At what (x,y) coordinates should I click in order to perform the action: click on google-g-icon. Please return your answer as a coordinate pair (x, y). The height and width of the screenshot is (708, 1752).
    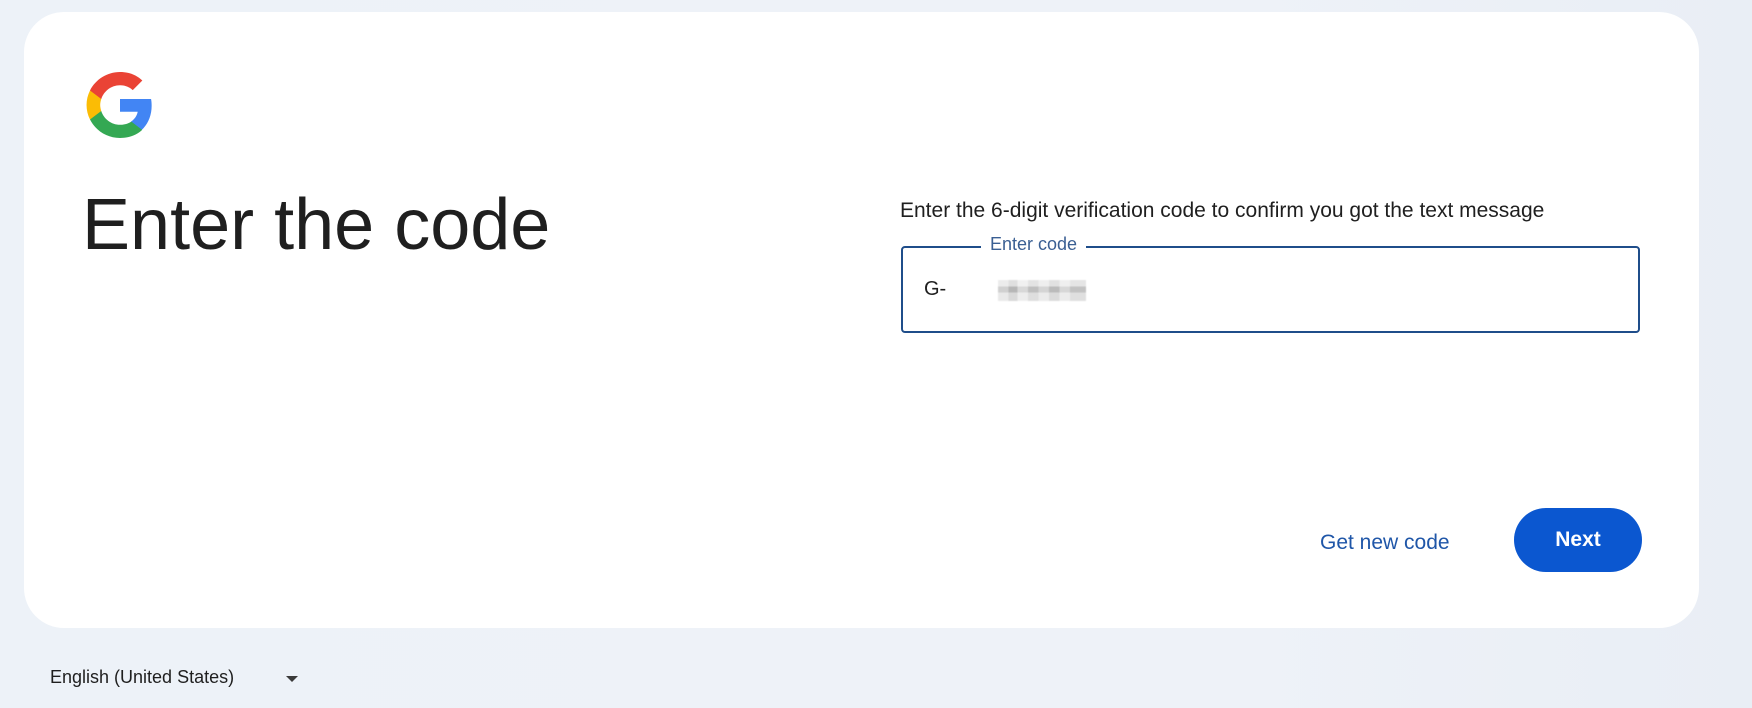
    Looking at the image, I should click on (120, 105).